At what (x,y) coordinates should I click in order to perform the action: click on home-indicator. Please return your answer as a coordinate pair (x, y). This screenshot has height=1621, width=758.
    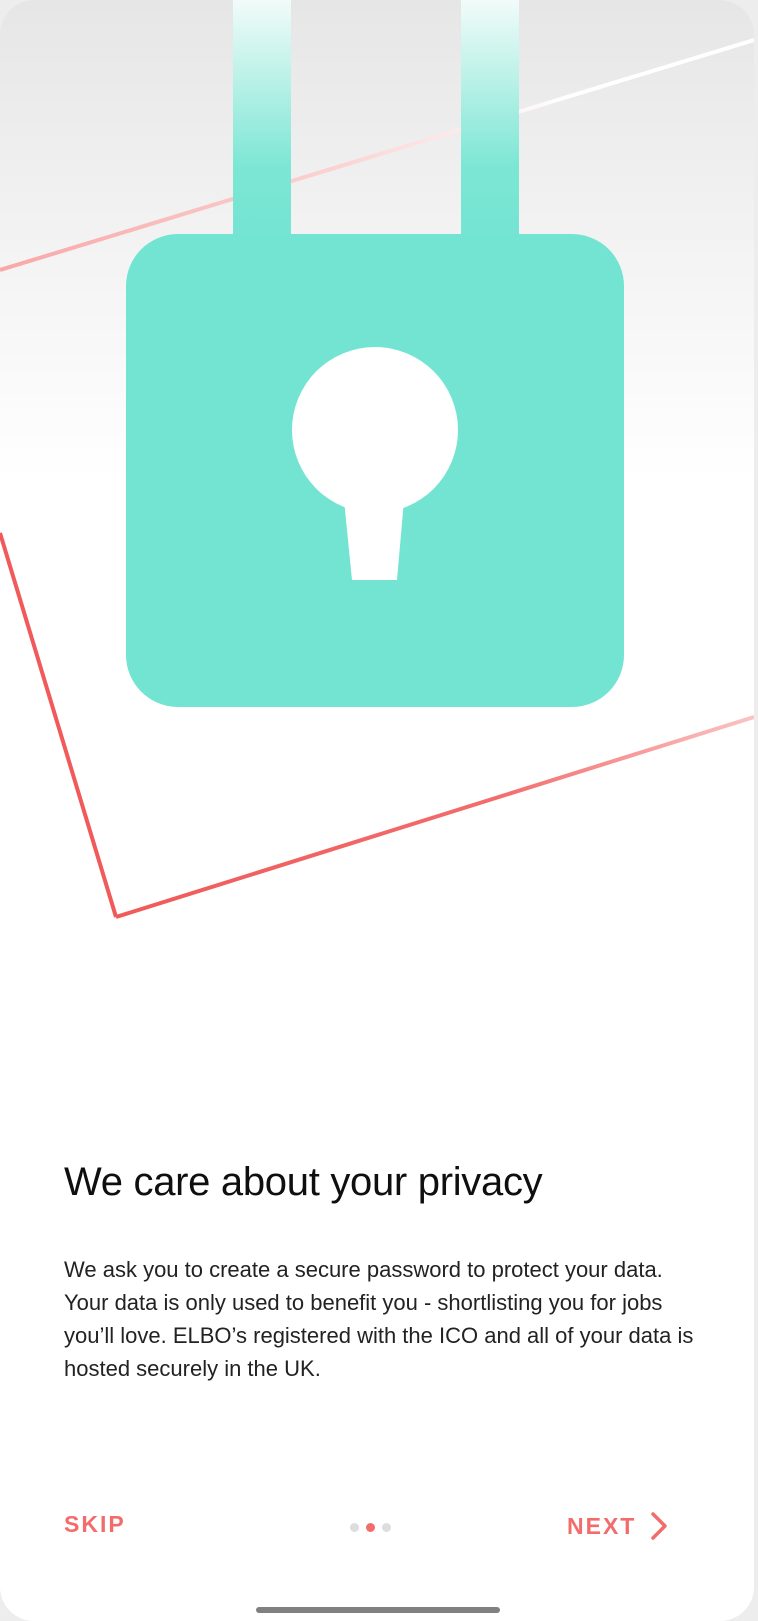
    Looking at the image, I should click on (378, 1610).